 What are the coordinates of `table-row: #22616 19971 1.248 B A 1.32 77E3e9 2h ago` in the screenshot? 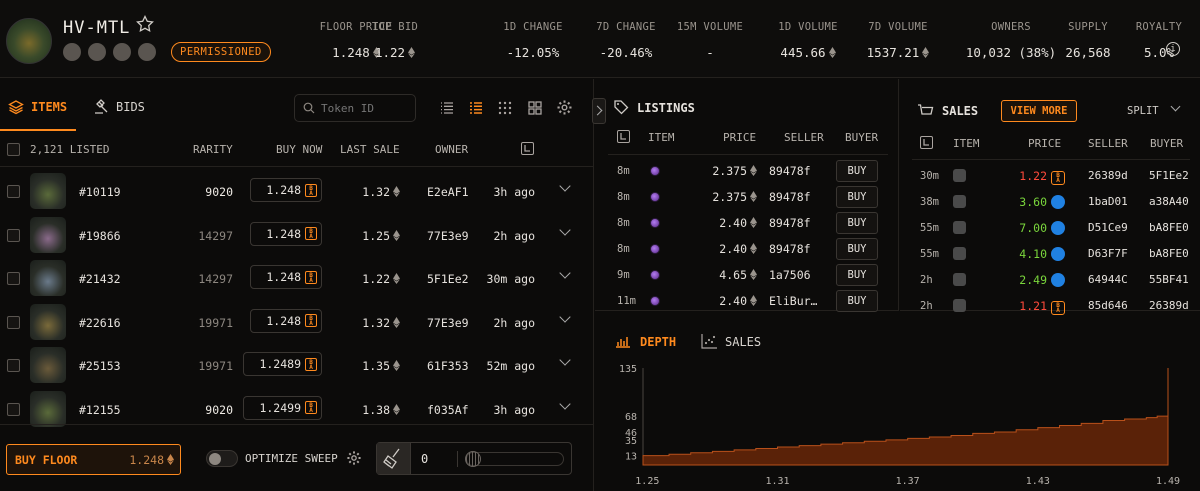 It's located at (297, 320).